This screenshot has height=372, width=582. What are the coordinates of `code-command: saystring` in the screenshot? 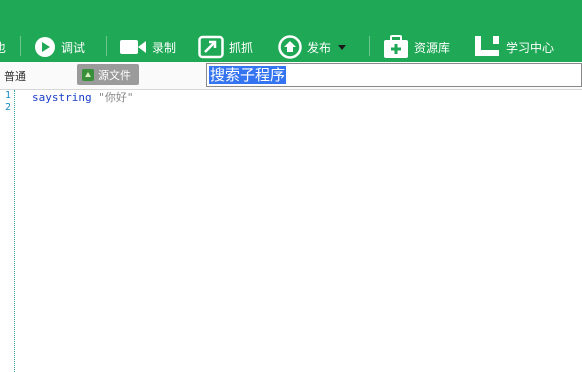 It's located at (62, 97).